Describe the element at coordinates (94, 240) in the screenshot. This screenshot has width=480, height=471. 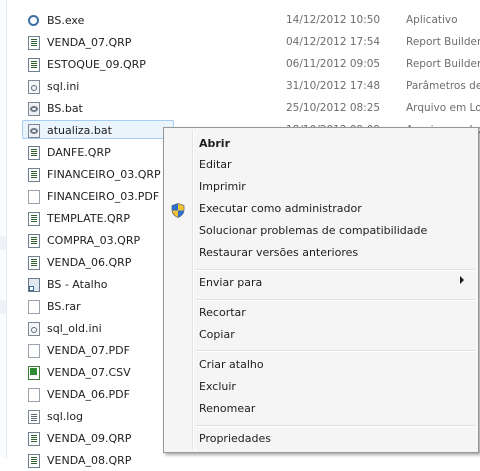
I see `file-name: COMPRA_03.QRP` at that location.